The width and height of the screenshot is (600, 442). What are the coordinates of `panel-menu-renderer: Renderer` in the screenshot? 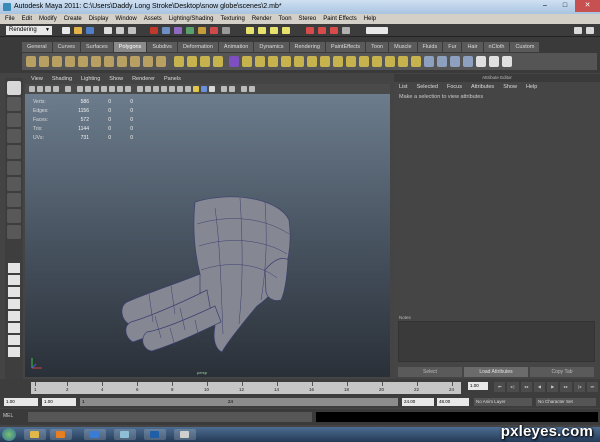 It's located at (143, 79).